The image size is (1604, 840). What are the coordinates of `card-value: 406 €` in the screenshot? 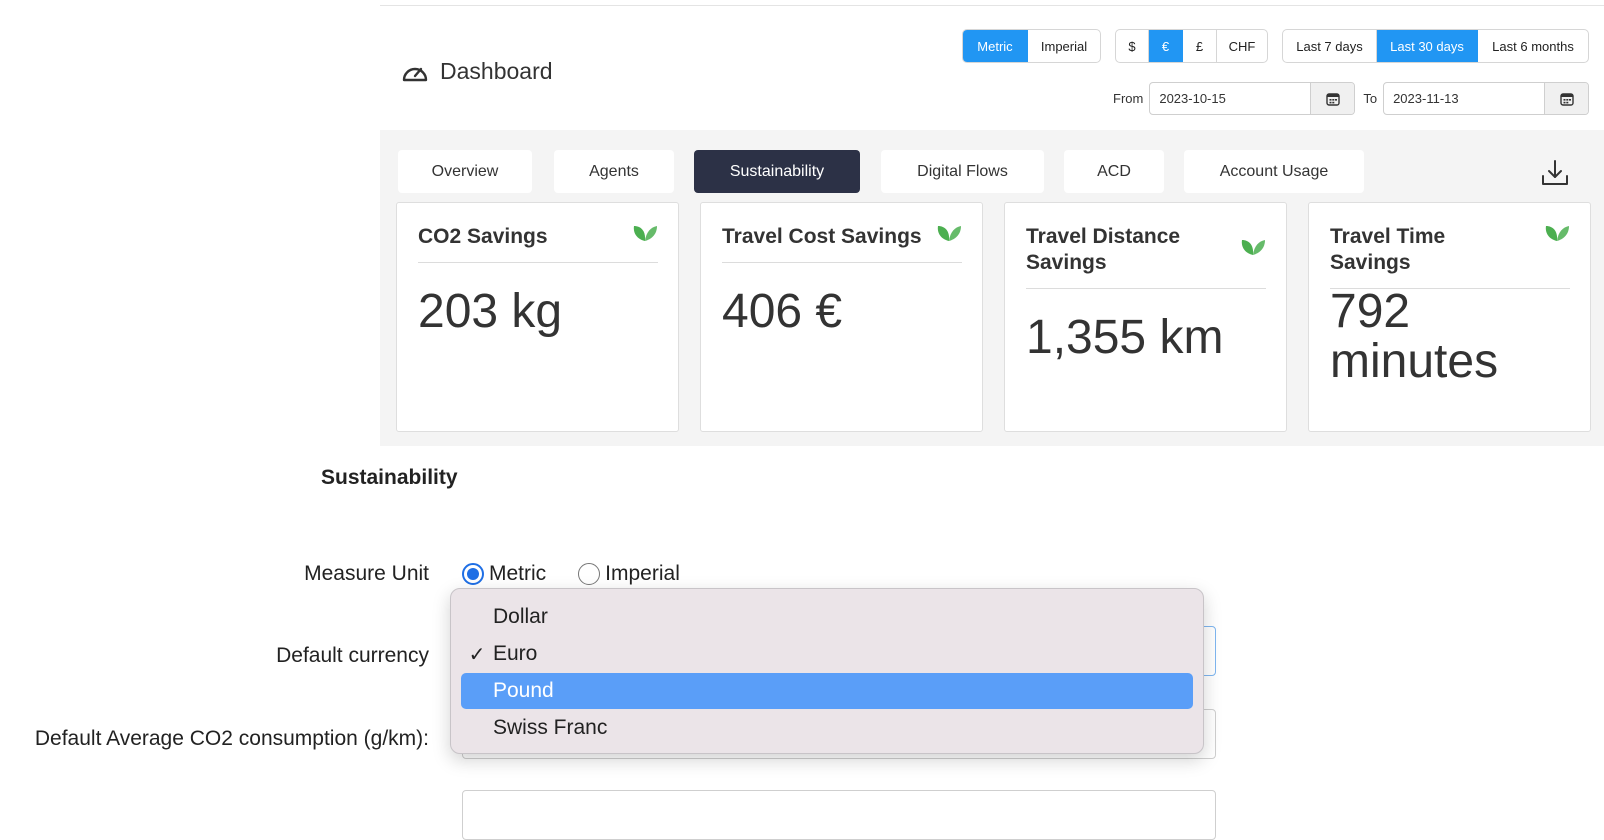 It's located at (782, 311).